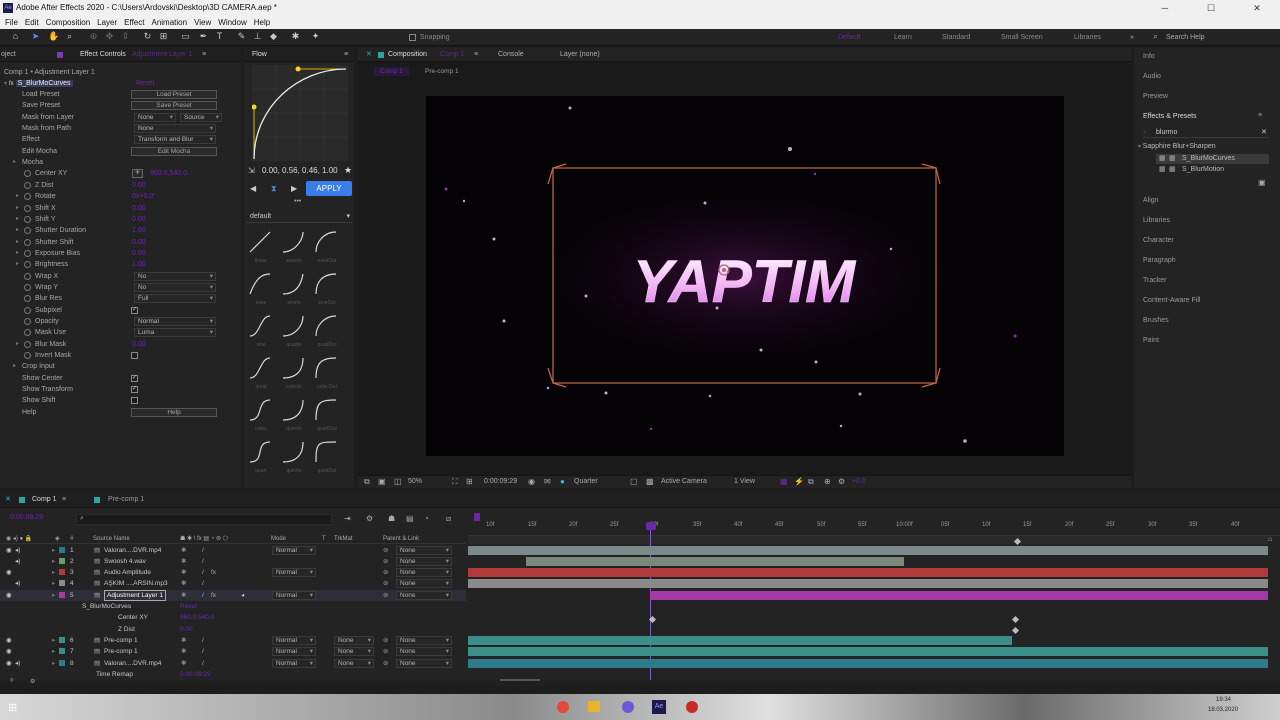 This screenshot has height=720, width=1280. Describe the element at coordinates (407, 55) in the screenshot. I see `composition-tab: Composition` at that location.